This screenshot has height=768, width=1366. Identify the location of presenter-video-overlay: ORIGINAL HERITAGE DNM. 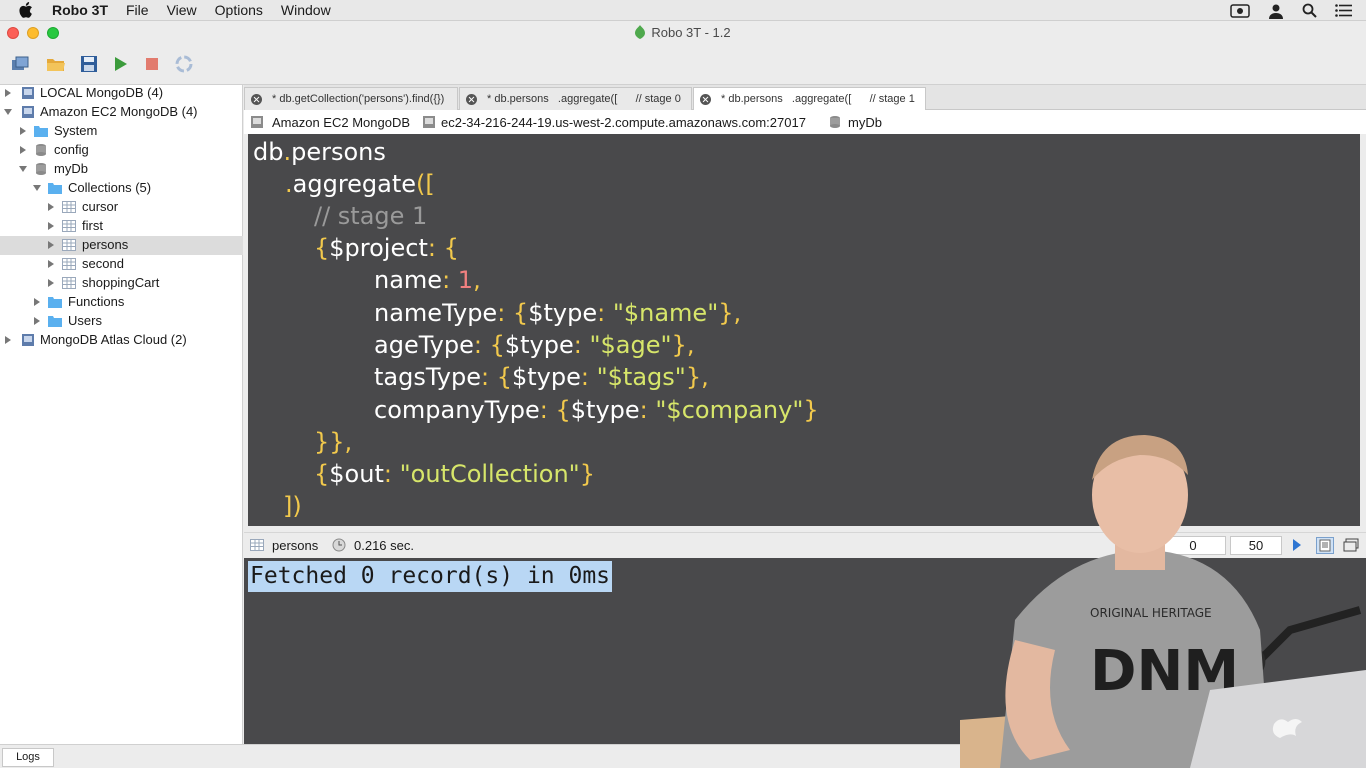
(1163, 594).